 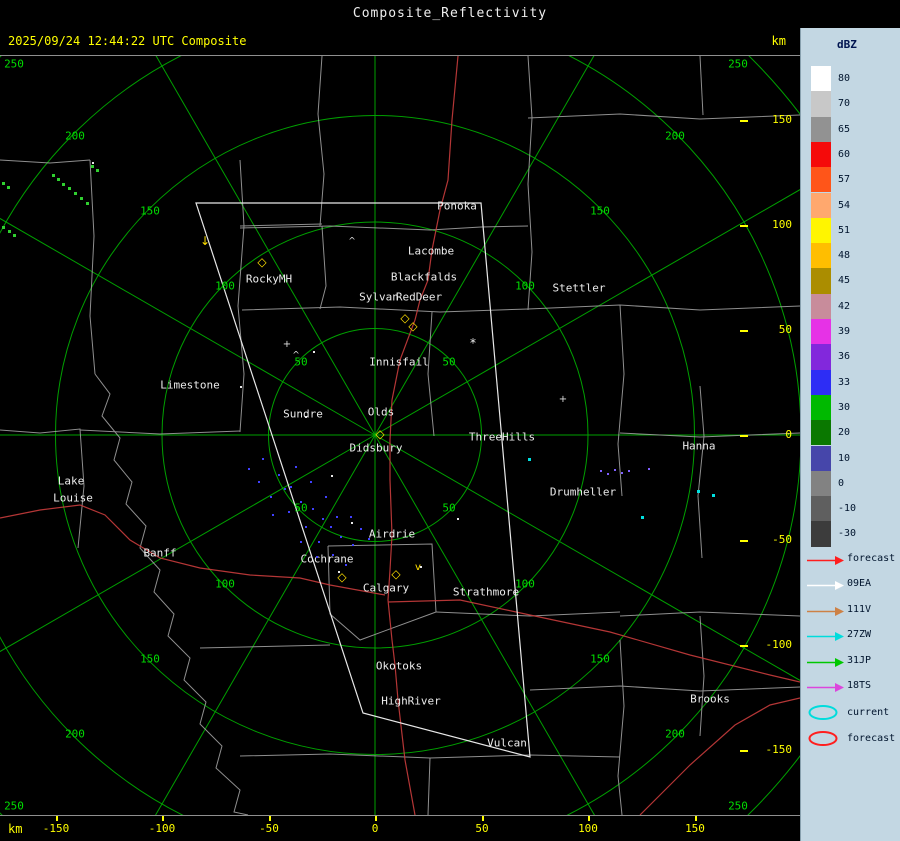 I want to click on city-label: Olds, so click(x=381, y=412).